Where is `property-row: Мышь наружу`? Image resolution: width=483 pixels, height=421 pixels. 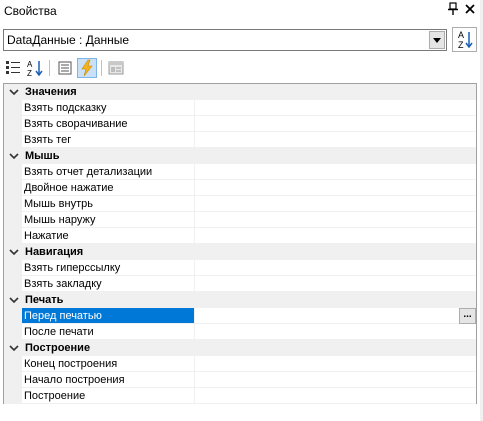
property-row: Мышь наружу is located at coordinates (240, 220).